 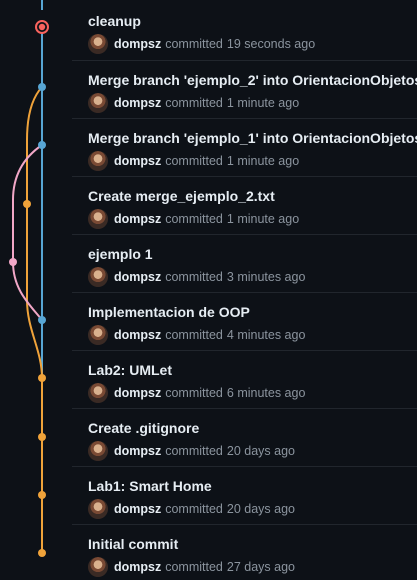 I want to click on commit-time: 19 seconds ago, so click(x=271, y=44).